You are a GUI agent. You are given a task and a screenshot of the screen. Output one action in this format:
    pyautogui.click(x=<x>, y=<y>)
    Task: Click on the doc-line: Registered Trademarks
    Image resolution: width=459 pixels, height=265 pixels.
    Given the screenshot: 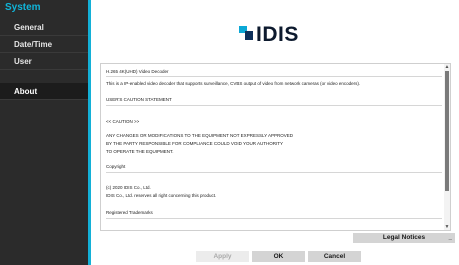 What is the action you would take?
    pyautogui.click(x=129, y=212)
    